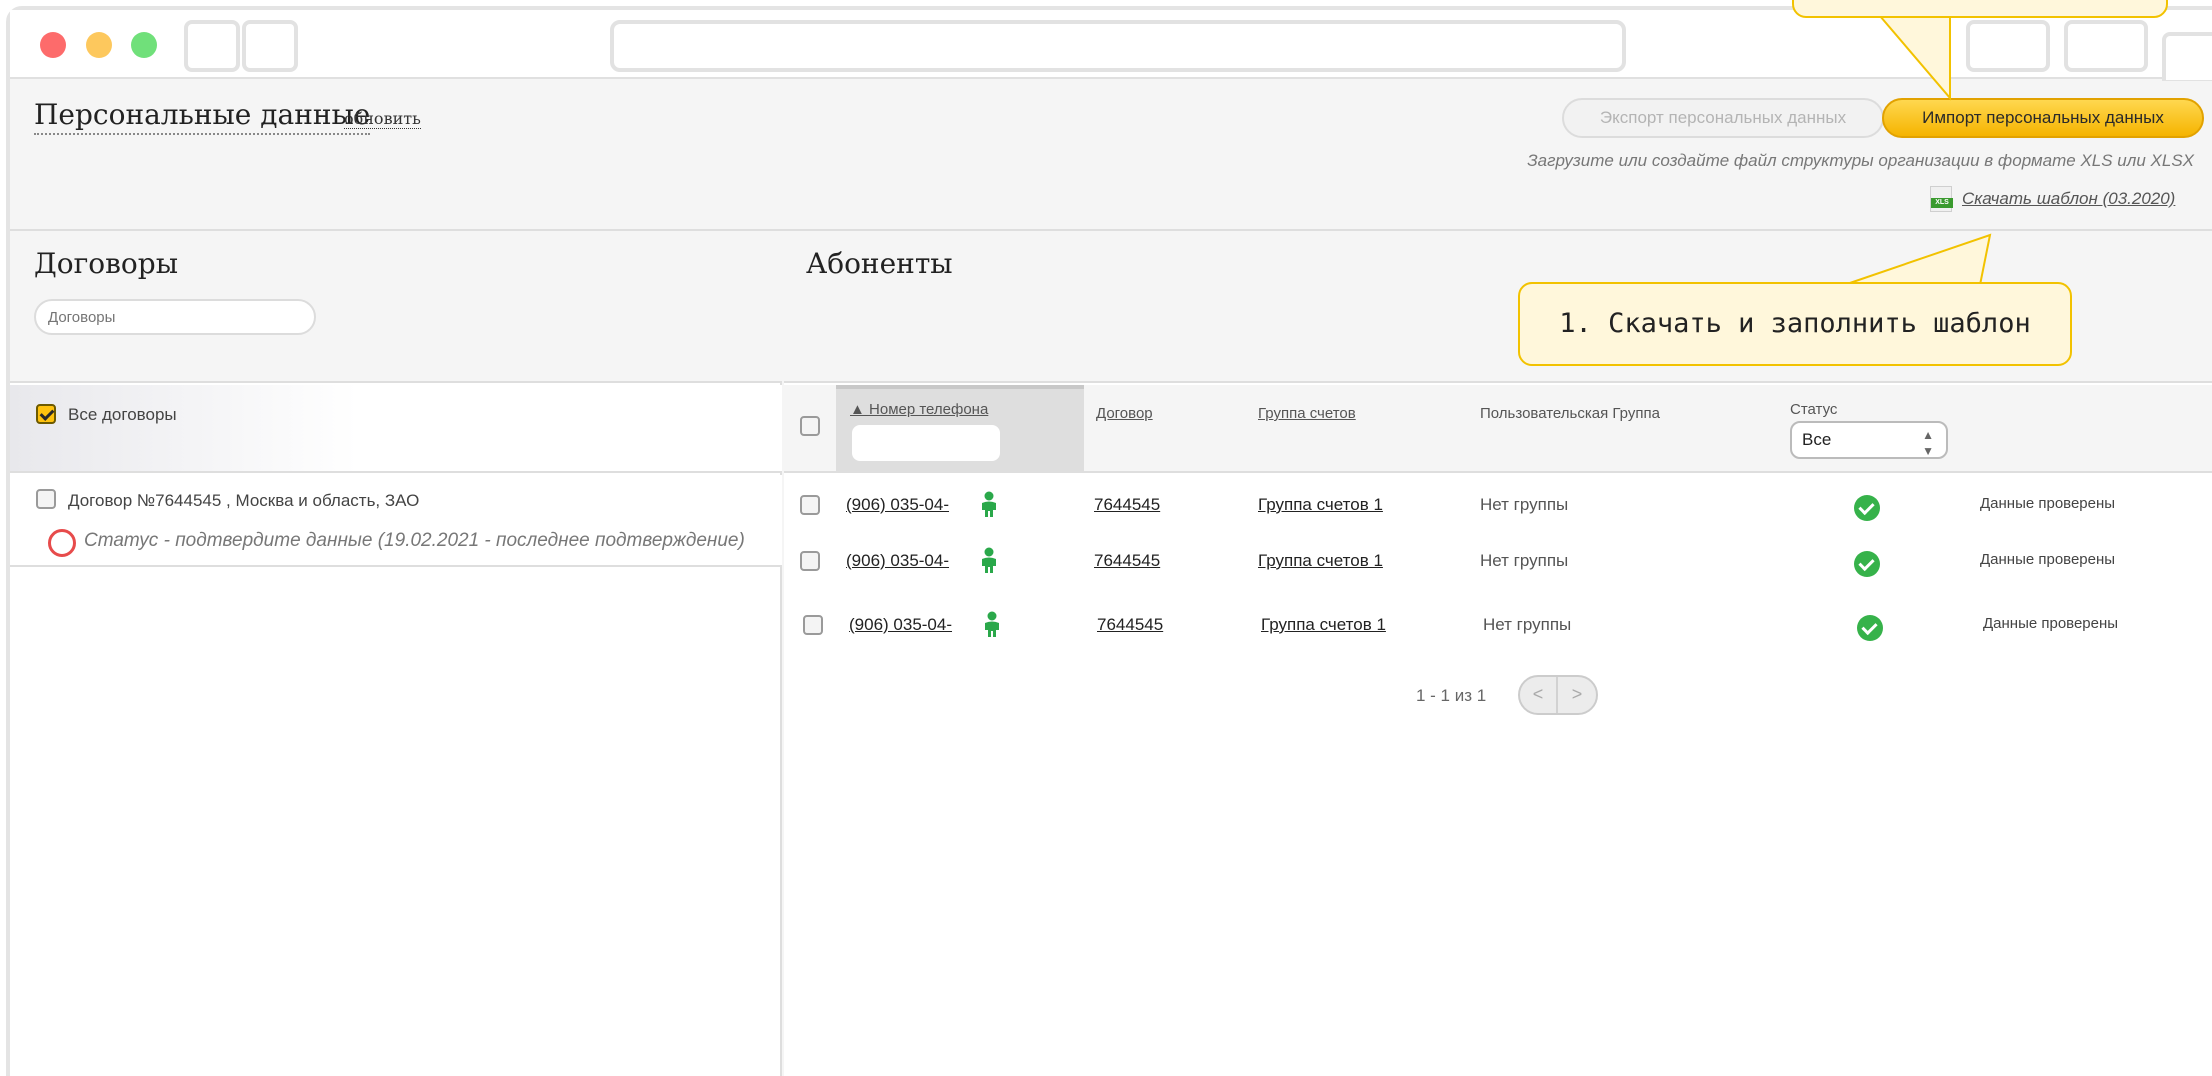  I want to click on pager-next-button: >, so click(1577, 695).